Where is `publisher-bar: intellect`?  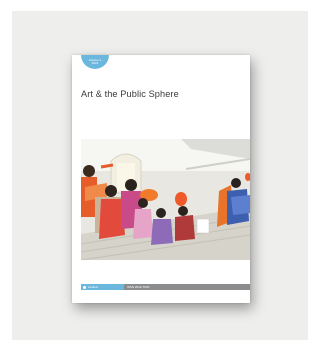 publisher-bar: intellect is located at coordinates (102, 287).